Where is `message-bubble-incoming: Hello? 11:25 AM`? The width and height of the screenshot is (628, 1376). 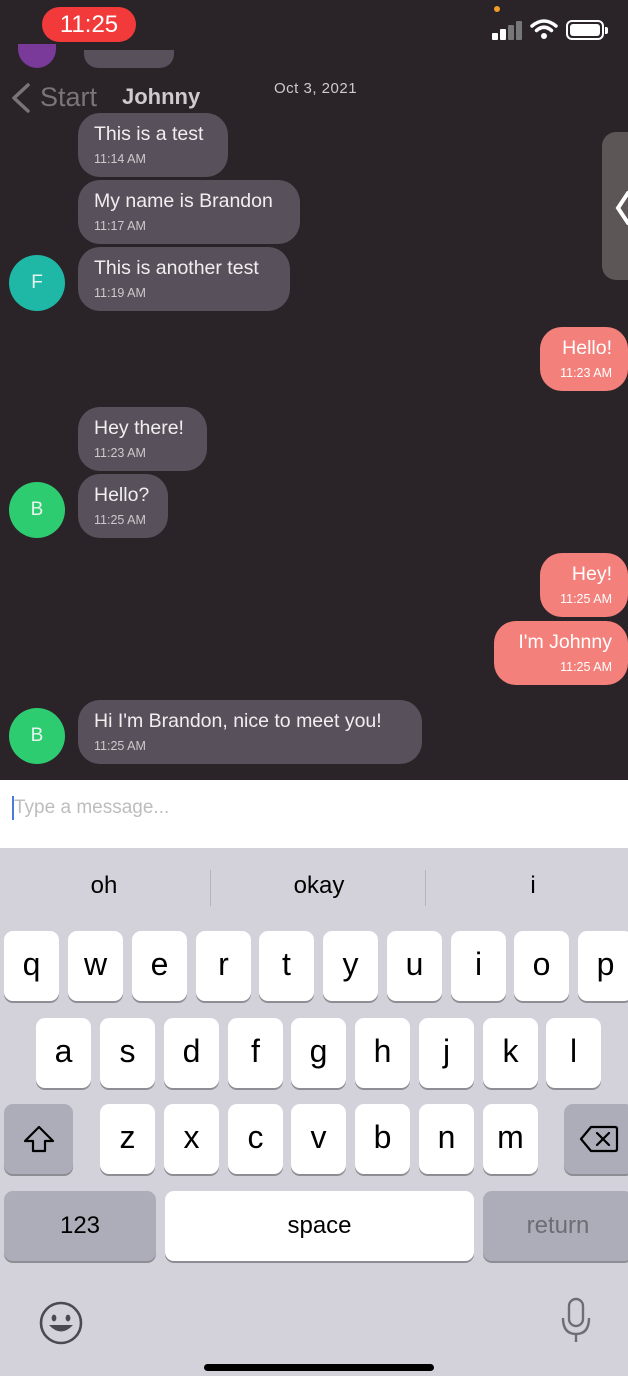
message-bubble-incoming: Hello? 11:25 AM is located at coordinates (123, 506).